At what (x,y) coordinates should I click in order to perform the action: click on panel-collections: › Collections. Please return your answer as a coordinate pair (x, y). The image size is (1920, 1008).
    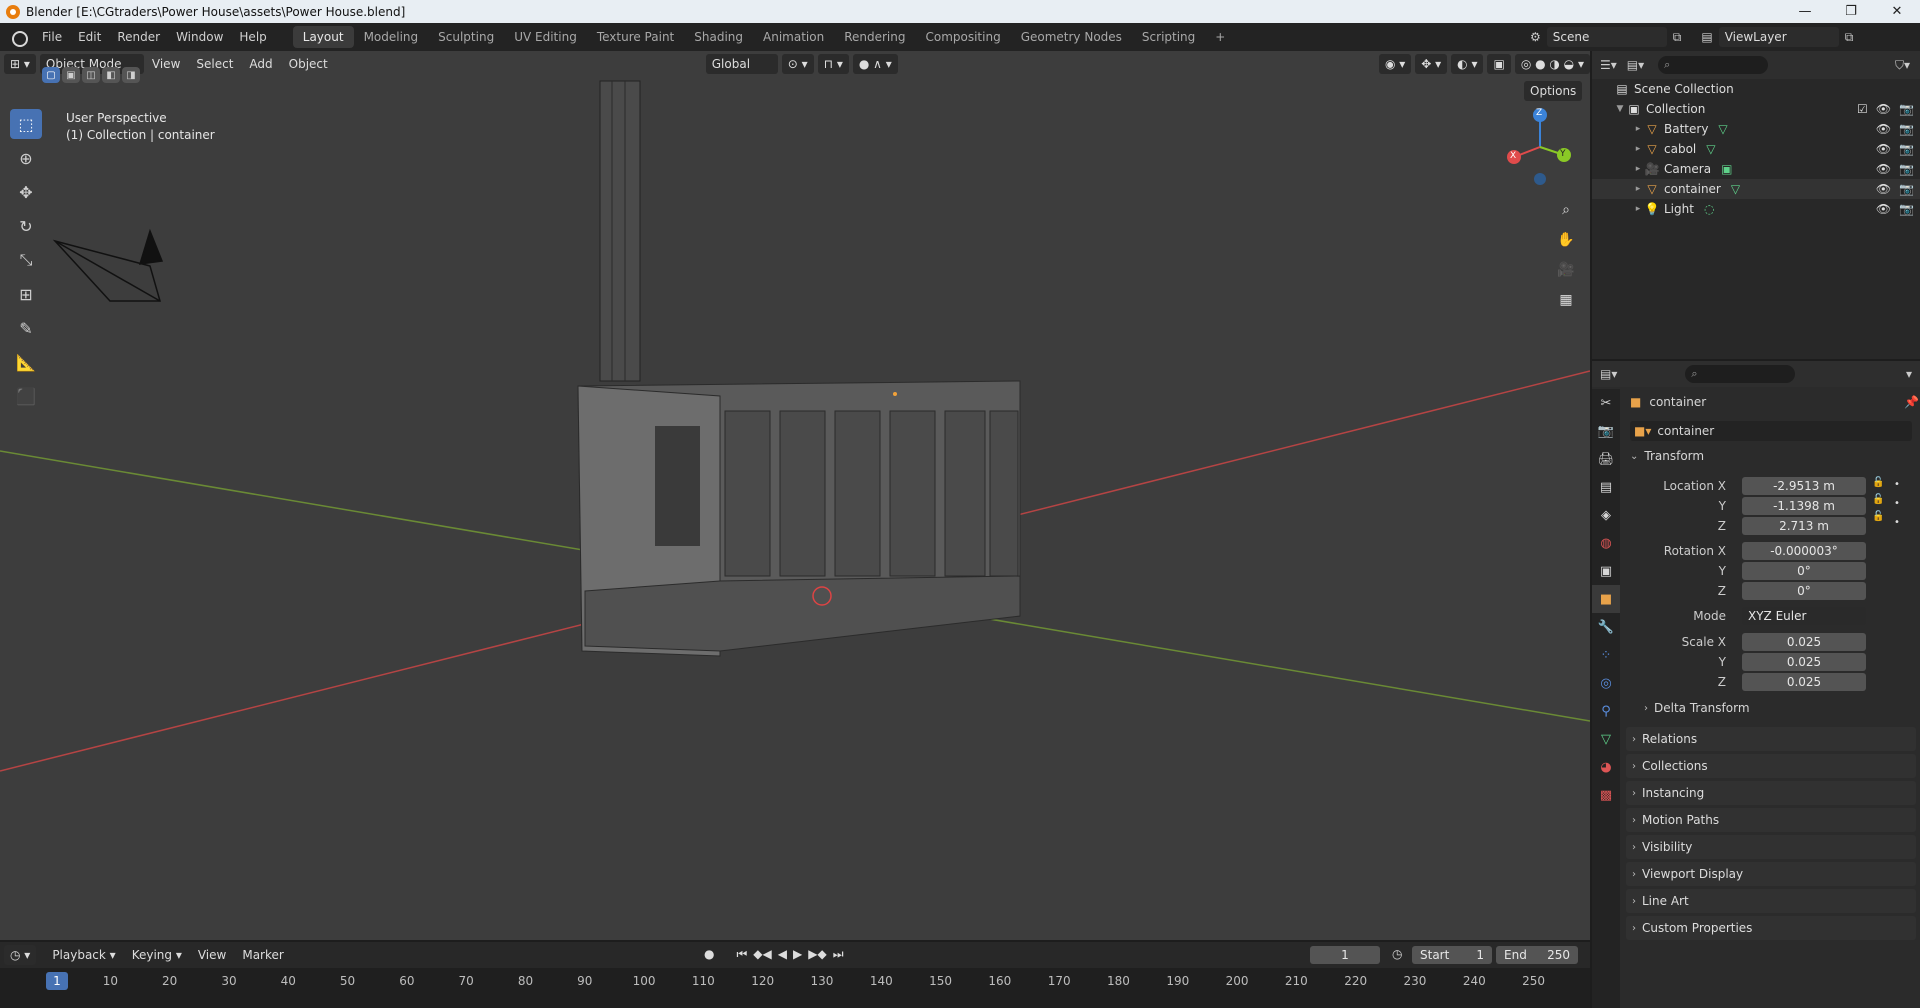
    Looking at the image, I should click on (1771, 766).